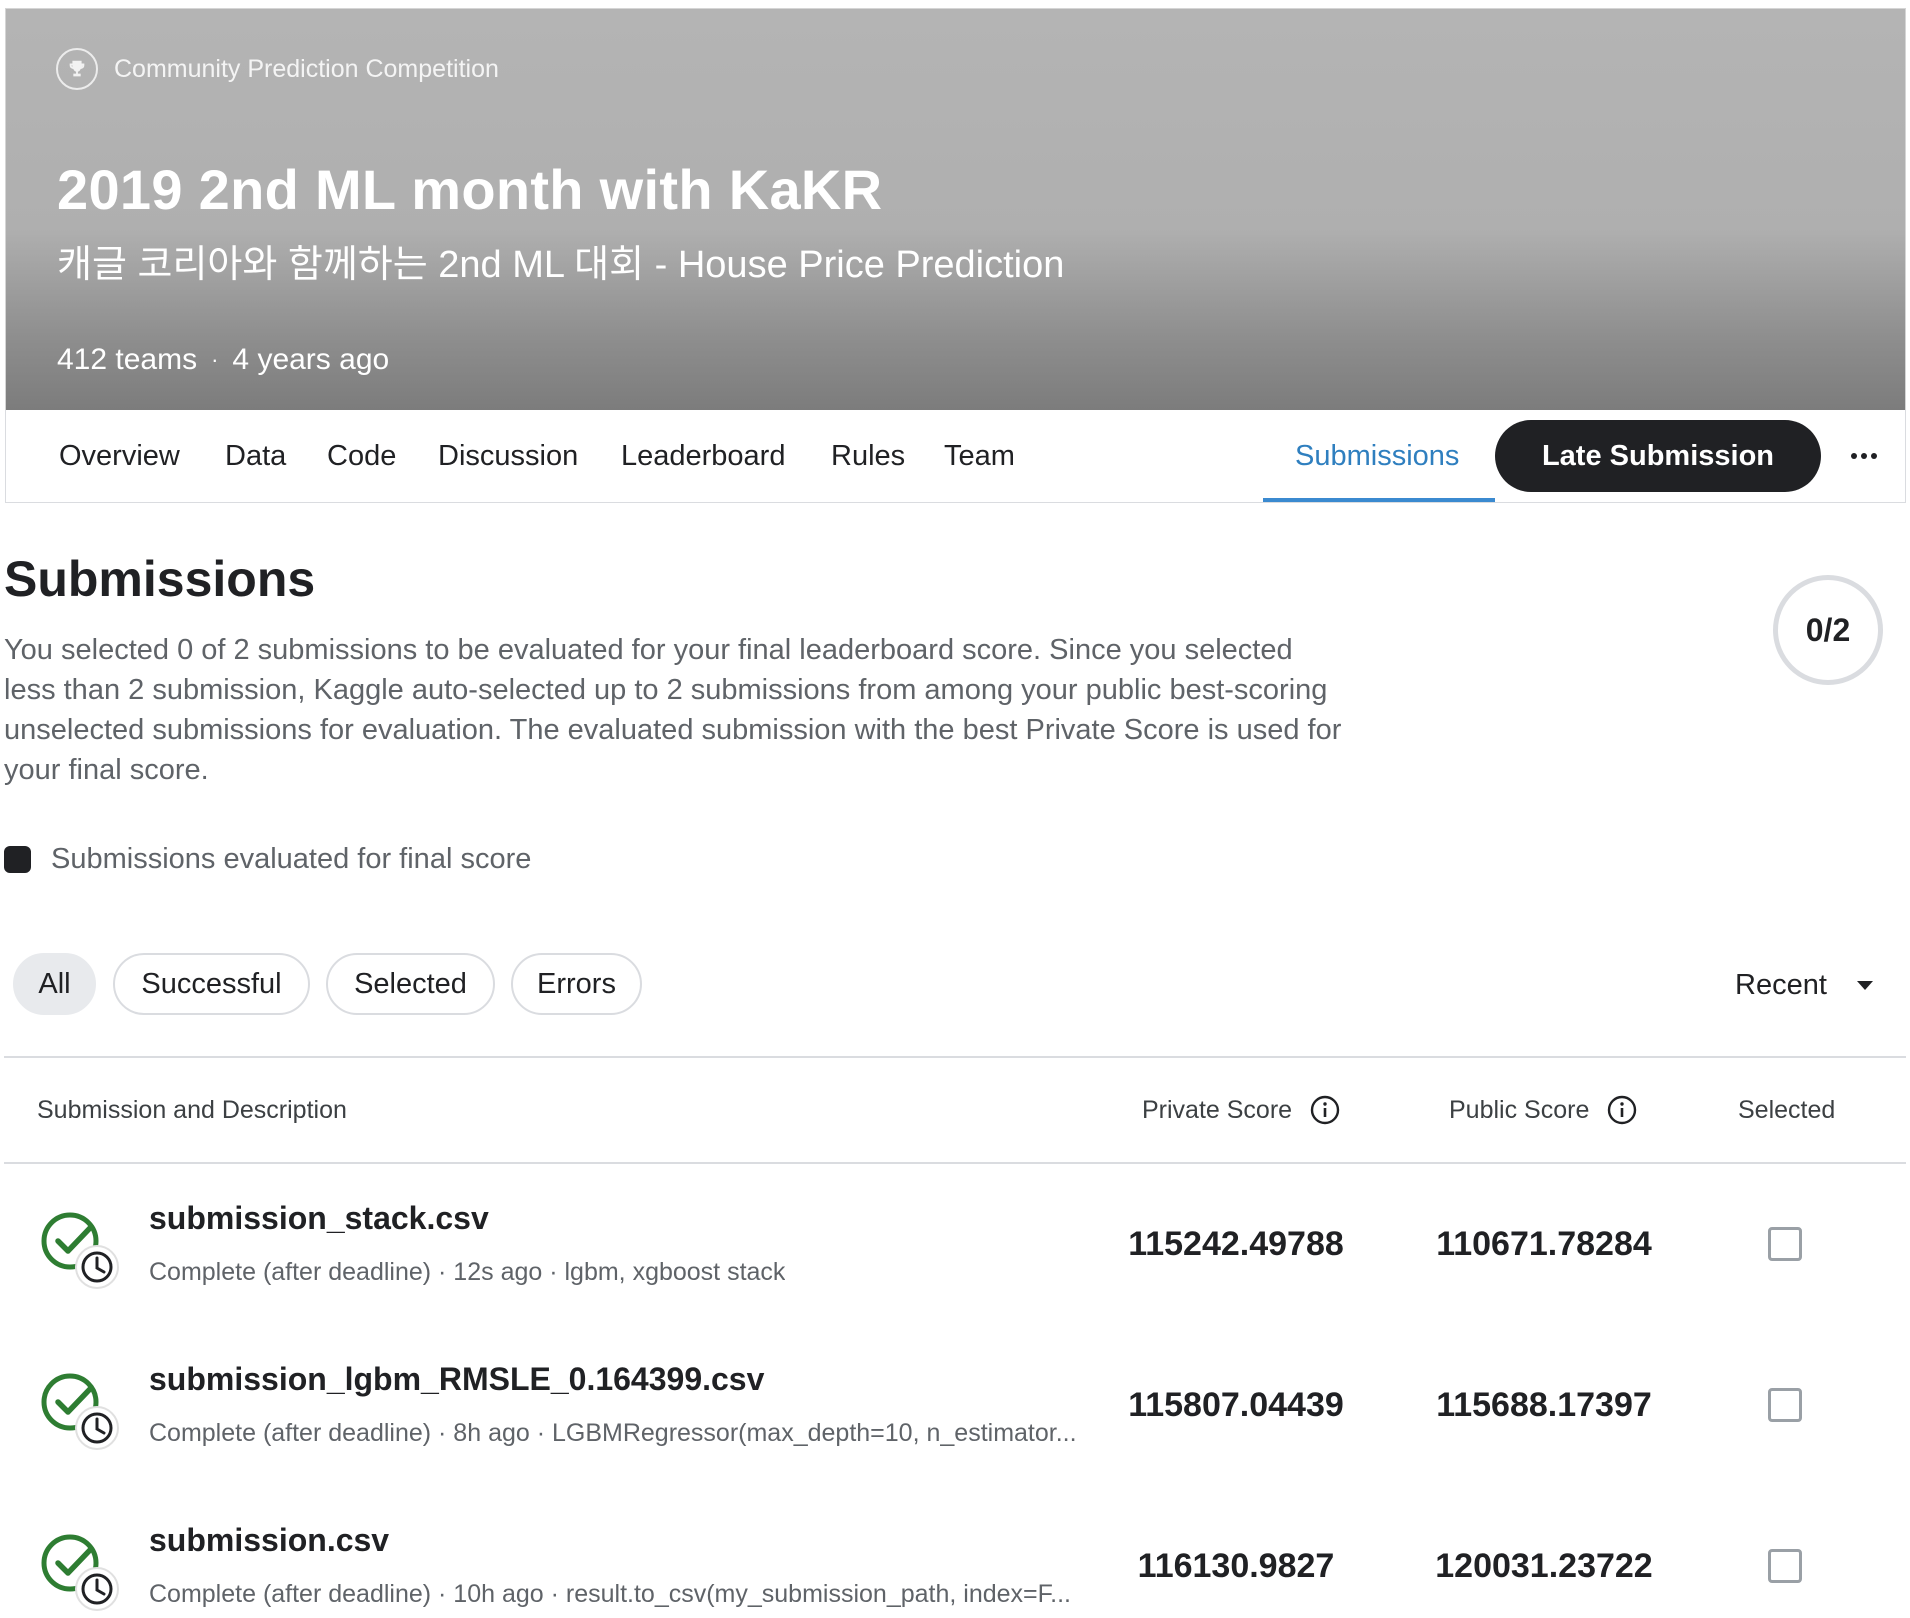 Image resolution: width=1910 pixels, height=1618 pixels. Describe the element at coordinates (127, 359) in the screenshot. I see `teams-count: 412 teams` at that location.